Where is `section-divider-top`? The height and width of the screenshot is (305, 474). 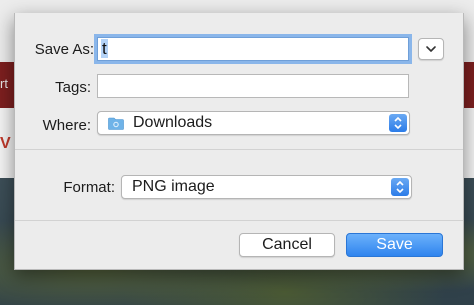 section-divider-top is located at coordinates (239, 149).